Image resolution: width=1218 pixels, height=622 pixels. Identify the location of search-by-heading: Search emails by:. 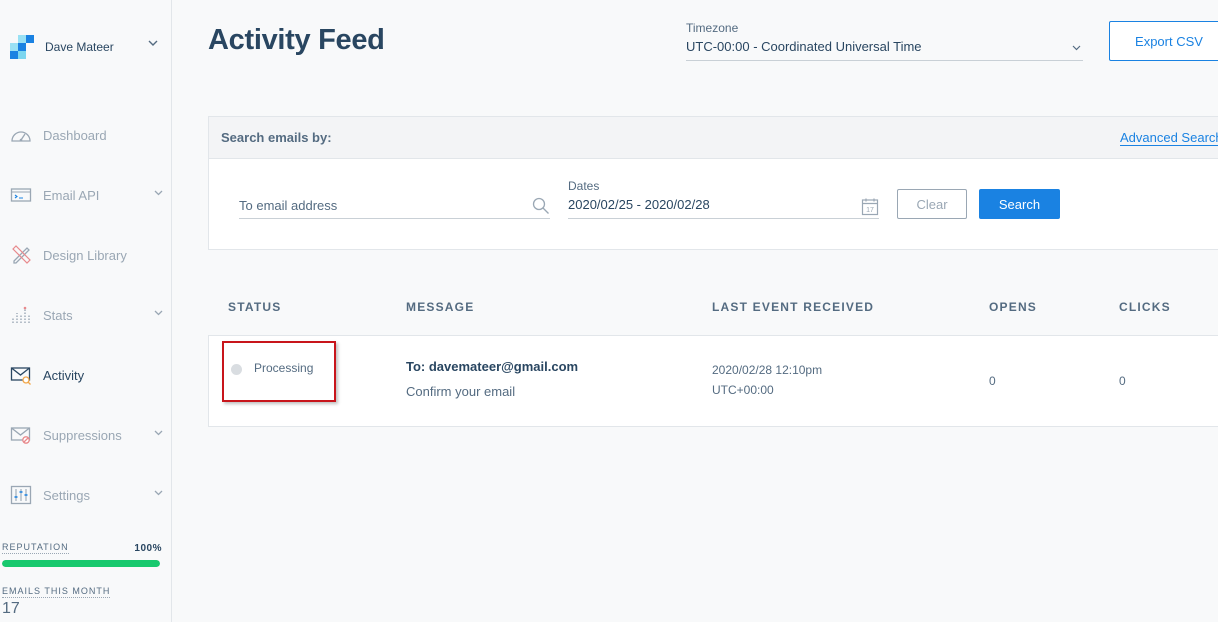
(276, 137).